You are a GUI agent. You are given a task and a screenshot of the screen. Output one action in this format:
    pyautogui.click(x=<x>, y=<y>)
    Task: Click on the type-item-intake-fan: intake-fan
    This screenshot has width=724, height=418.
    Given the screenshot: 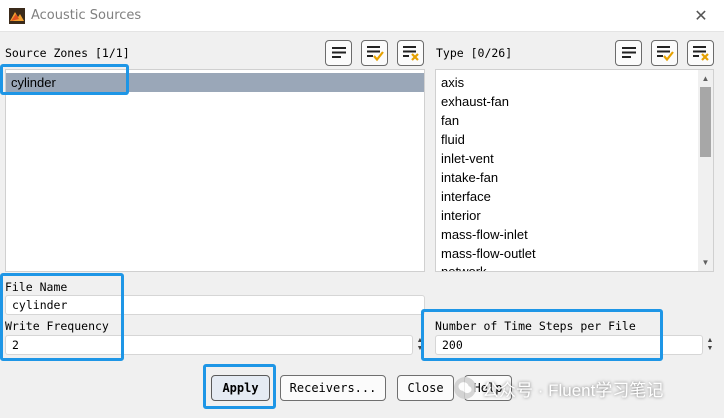 What is the action you would take?
    pyautogui.click(x=467, y=177)
    